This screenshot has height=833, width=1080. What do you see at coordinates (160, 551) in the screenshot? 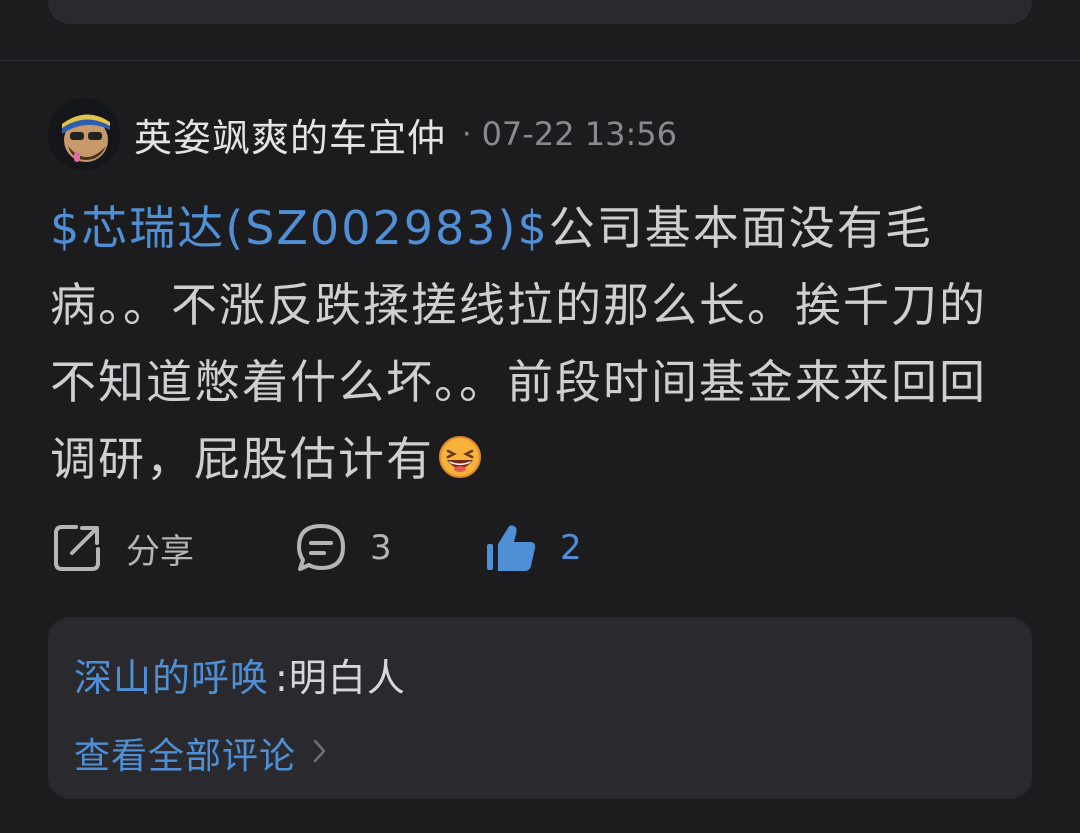
I see `share-label: 分享` at bounding box center [160, 551].